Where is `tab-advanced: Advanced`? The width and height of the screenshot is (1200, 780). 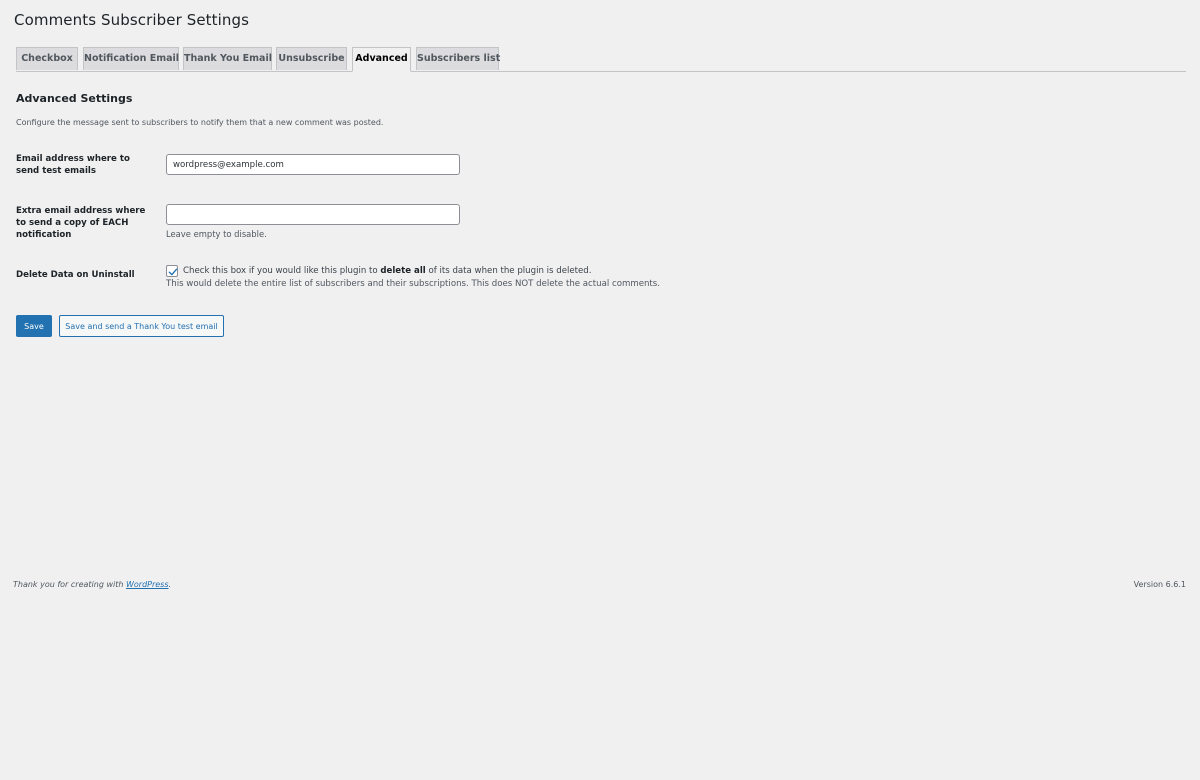
tab-advanced: Advanced is located at coordinates (381, 59).